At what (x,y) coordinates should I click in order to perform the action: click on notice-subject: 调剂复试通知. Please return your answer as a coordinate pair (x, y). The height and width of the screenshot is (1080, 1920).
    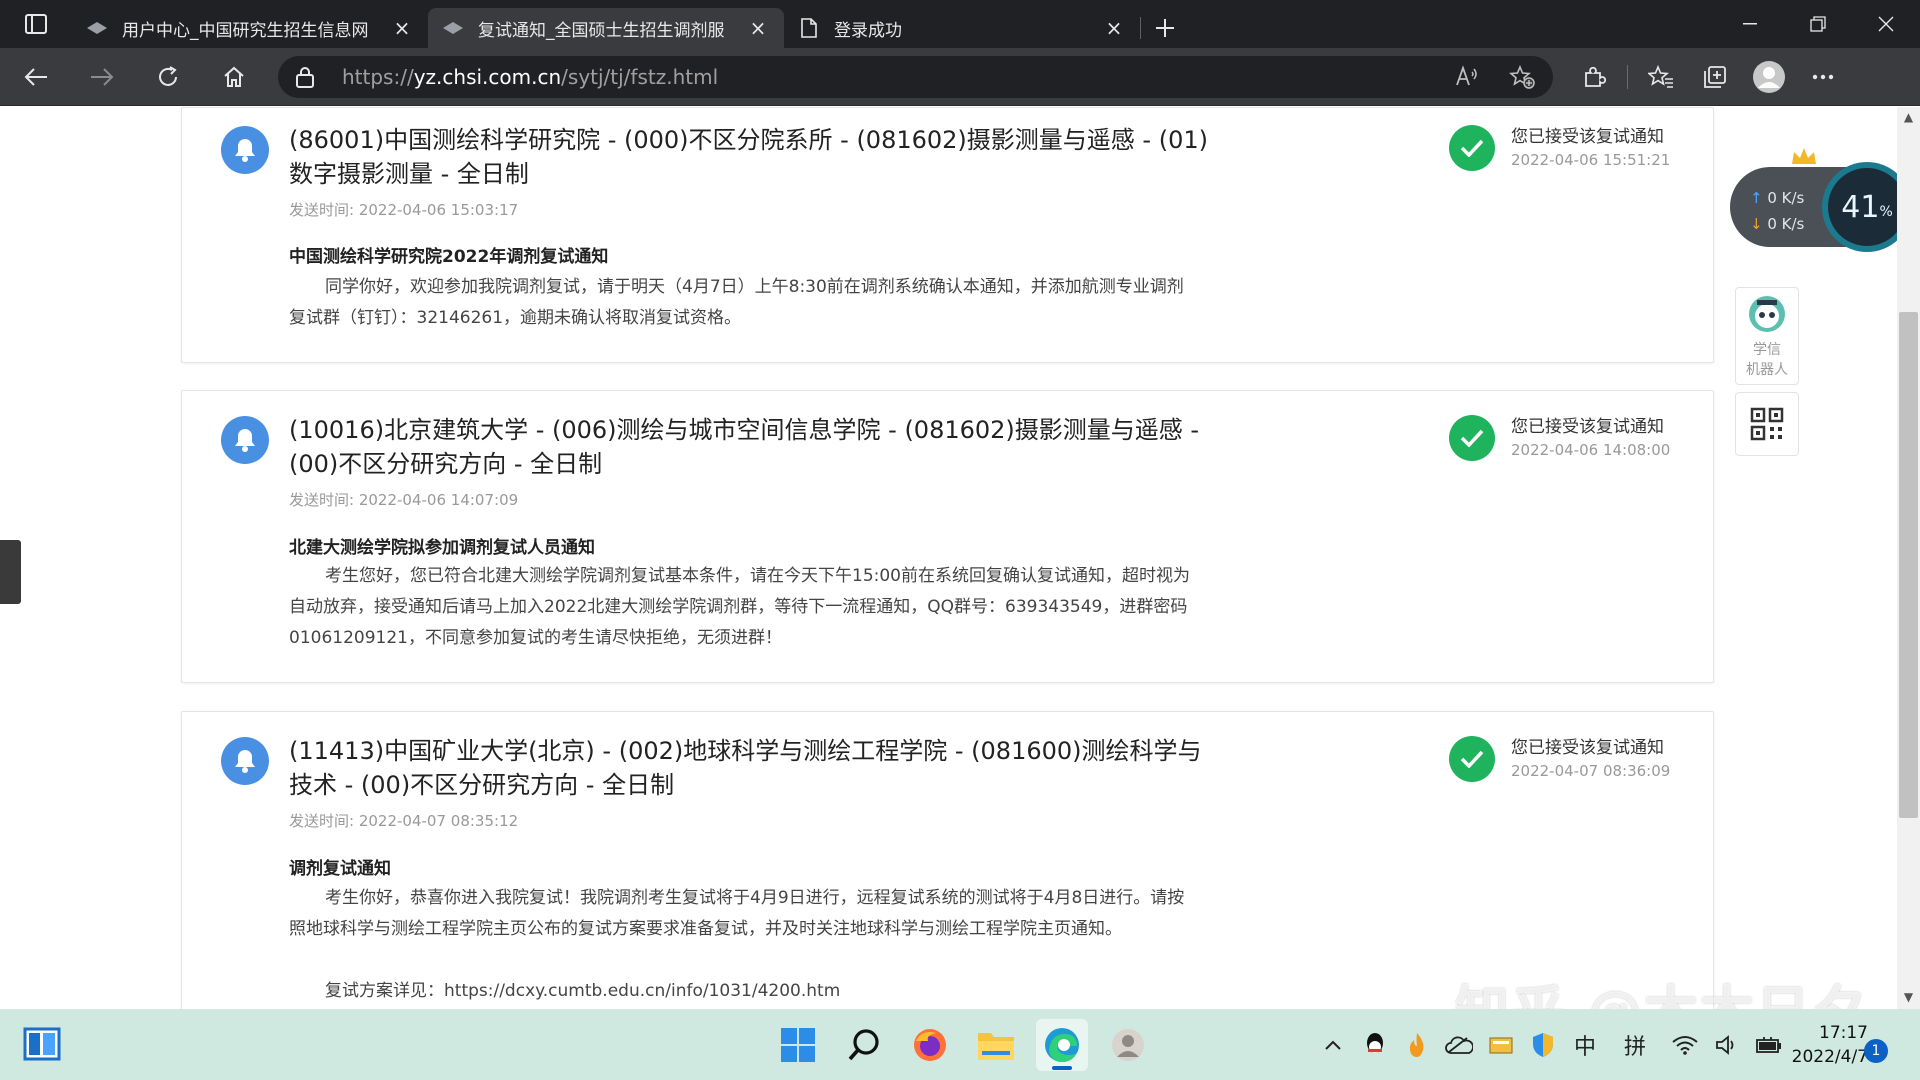
    Looking at the image, I should click on (340, 869).